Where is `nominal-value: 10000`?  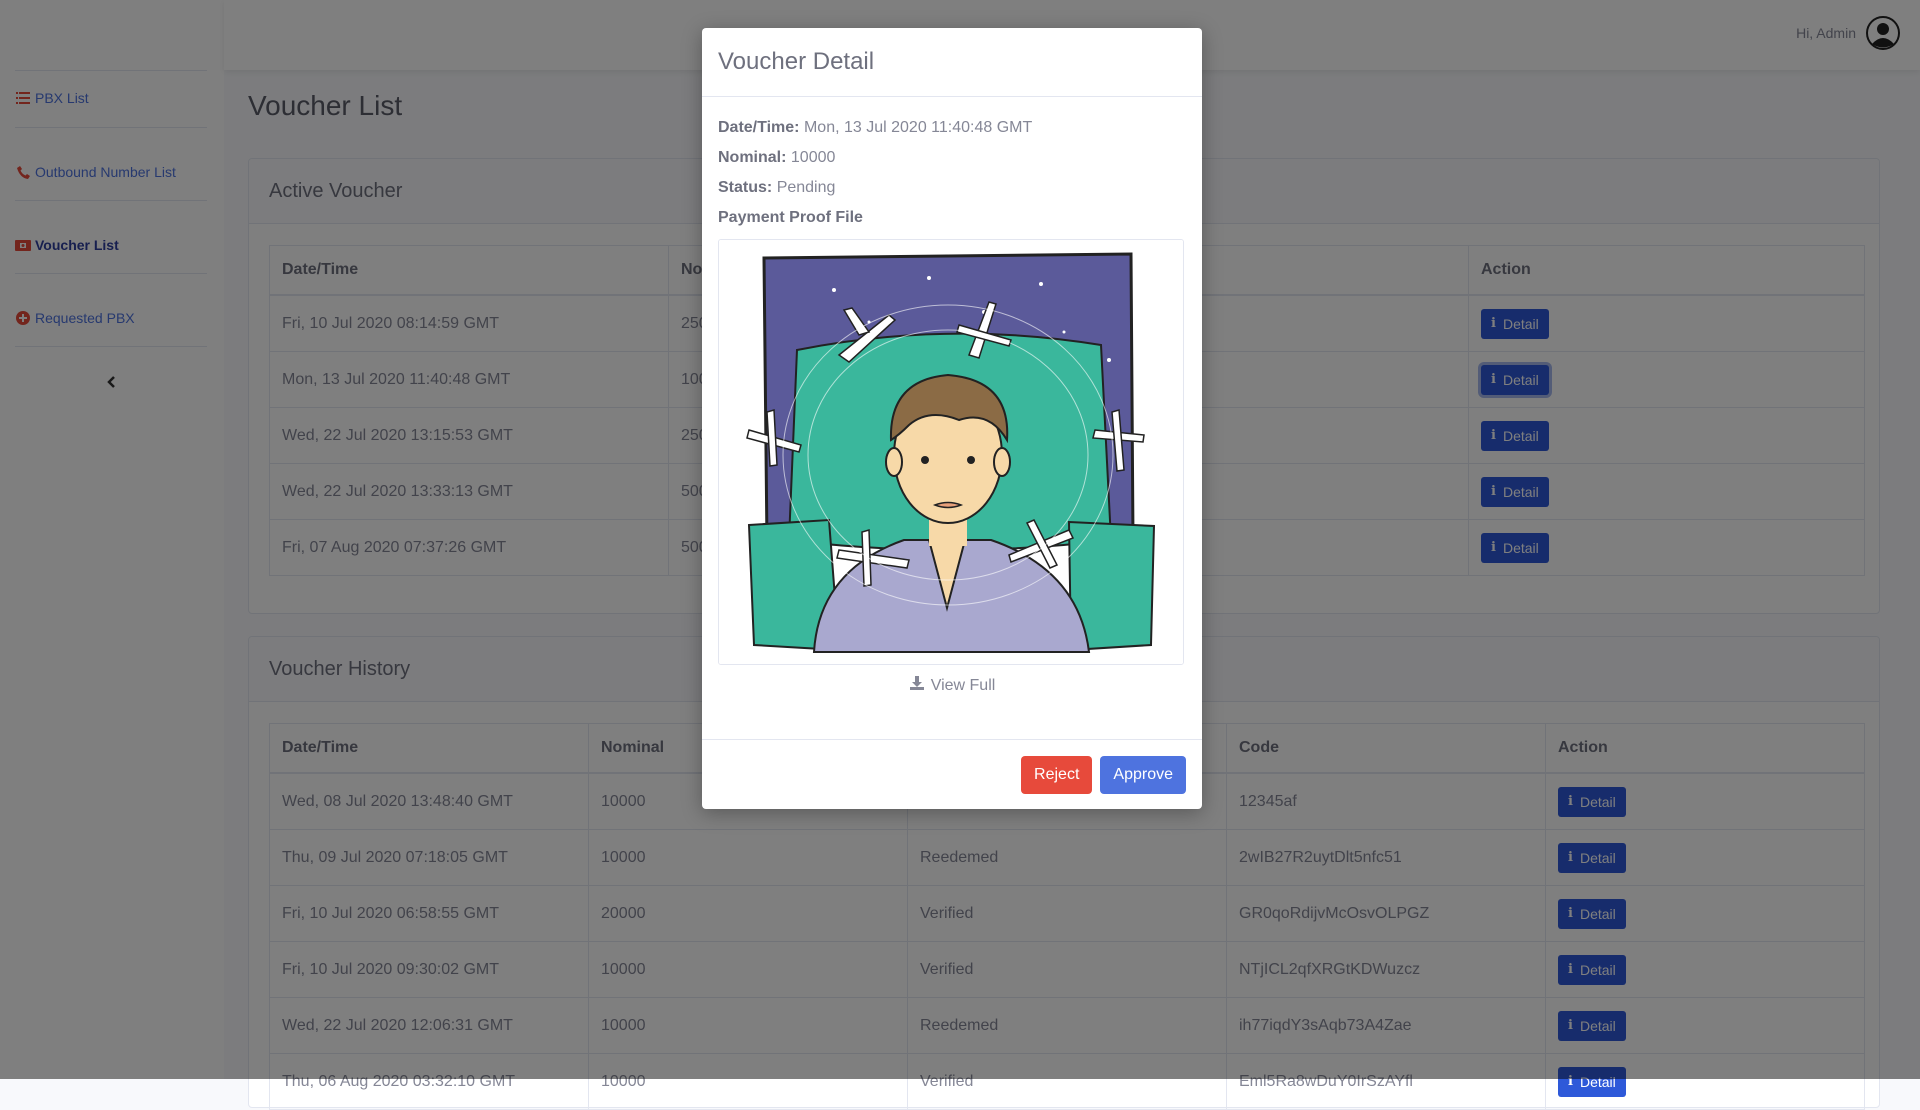 nominal-value: 10000 is located at coordinates (813, 157).